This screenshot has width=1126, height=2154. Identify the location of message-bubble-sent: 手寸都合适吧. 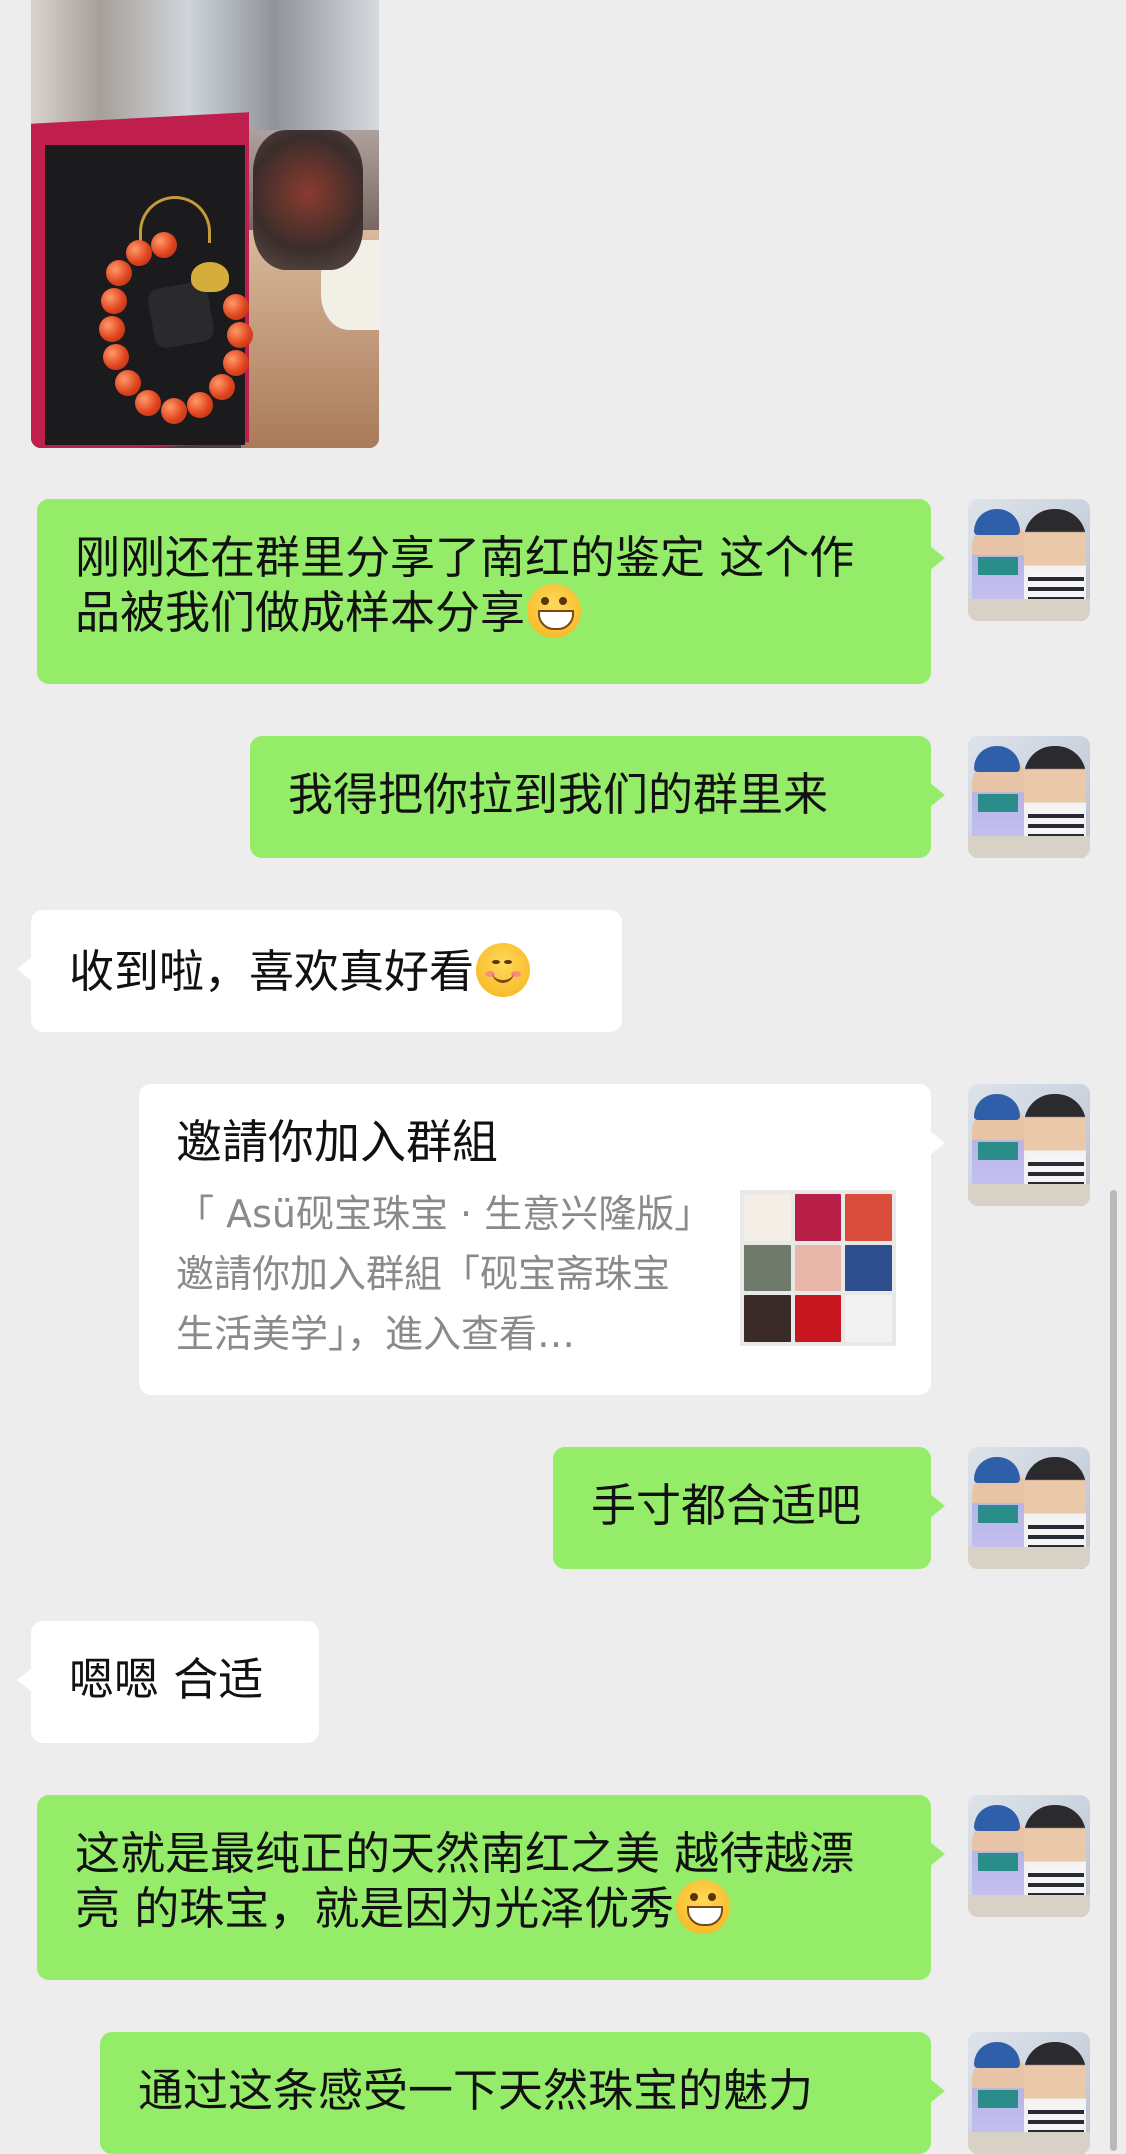
(749, 1508).